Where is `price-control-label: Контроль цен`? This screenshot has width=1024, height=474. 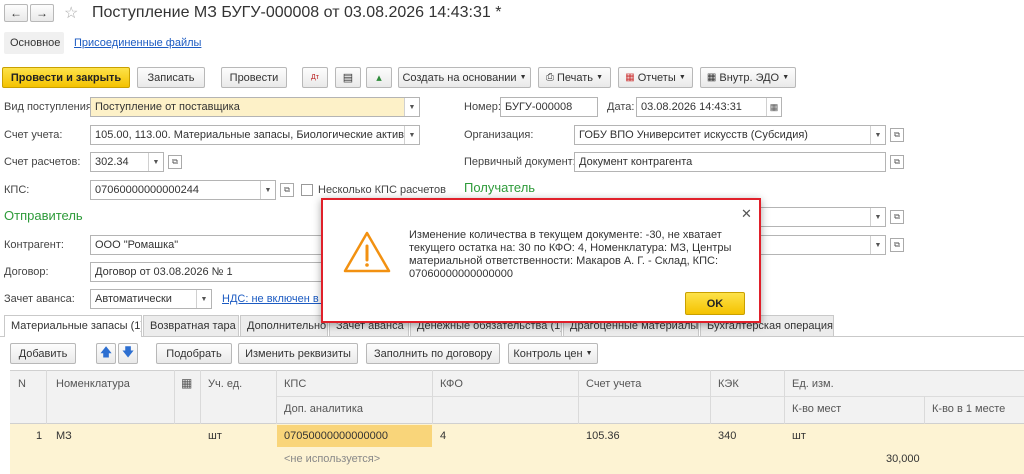
price-control-label: Контроль цен is located at coordinates (548, 353).